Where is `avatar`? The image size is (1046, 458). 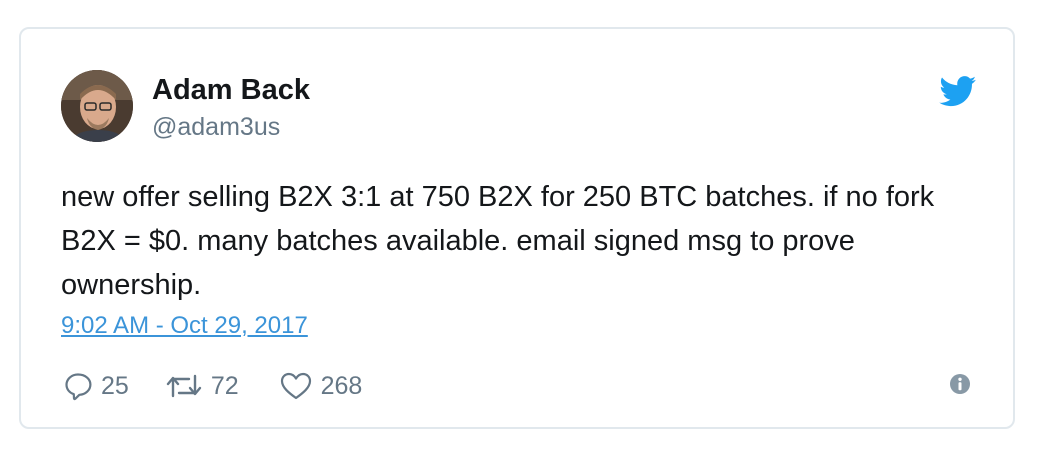 avatar is located at coordinates (97, 106).